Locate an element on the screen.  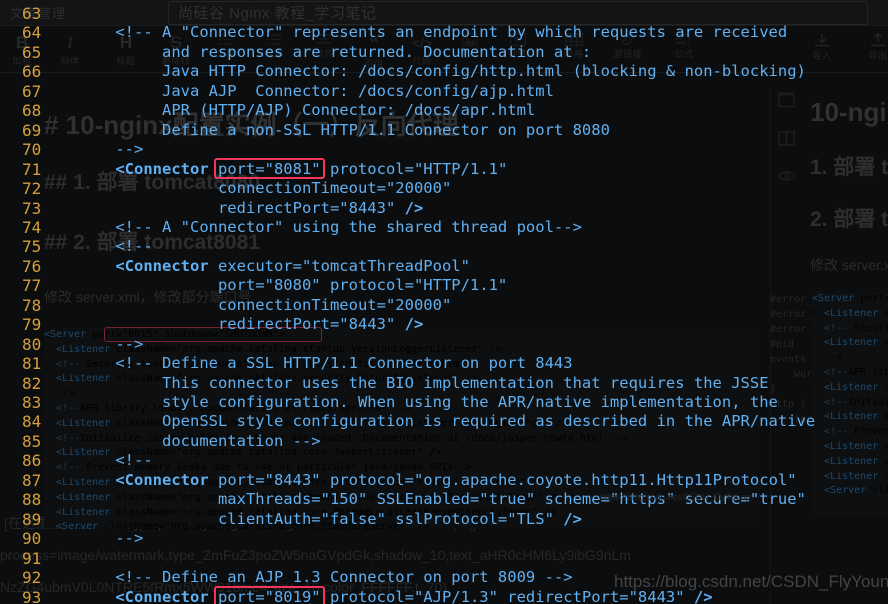
line-number: 77 is located at coordinates (32, 286).